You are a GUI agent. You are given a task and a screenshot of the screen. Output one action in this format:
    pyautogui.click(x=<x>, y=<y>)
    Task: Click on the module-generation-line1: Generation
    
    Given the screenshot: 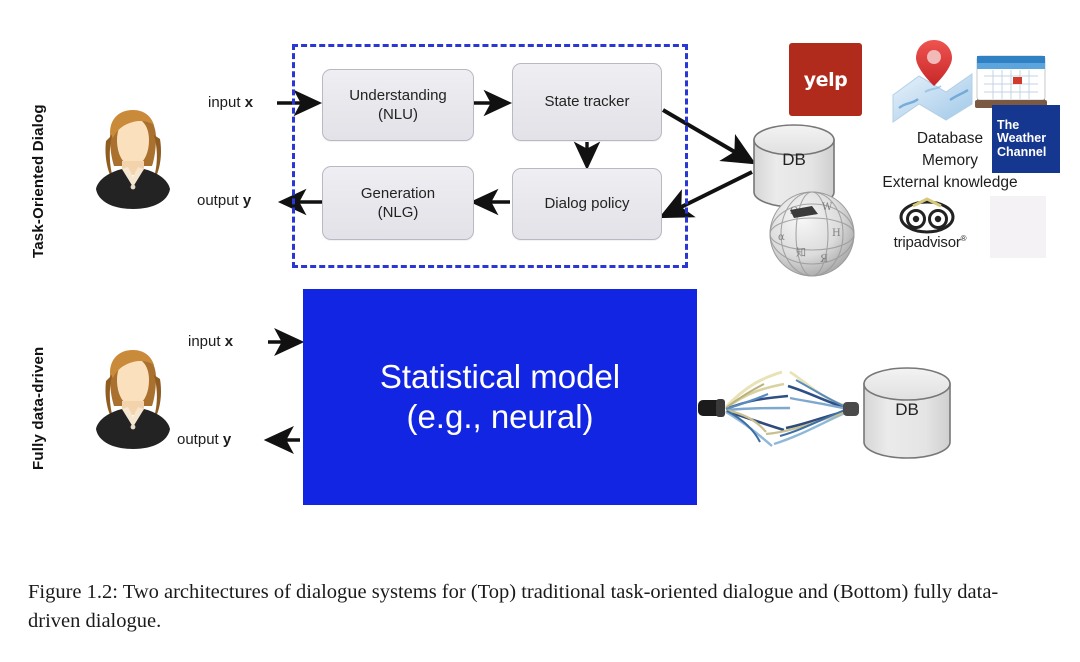 What is the action you would take?
    pyautogui.click(x=398, y=193)
    